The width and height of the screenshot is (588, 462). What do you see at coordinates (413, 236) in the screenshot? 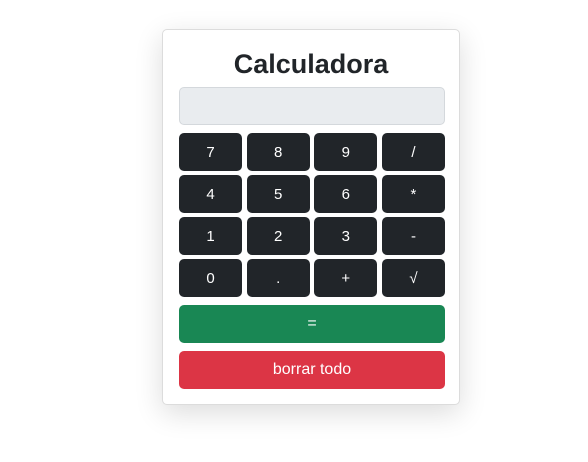
I see `subtract-button: -` at bounding box center [413, 236].